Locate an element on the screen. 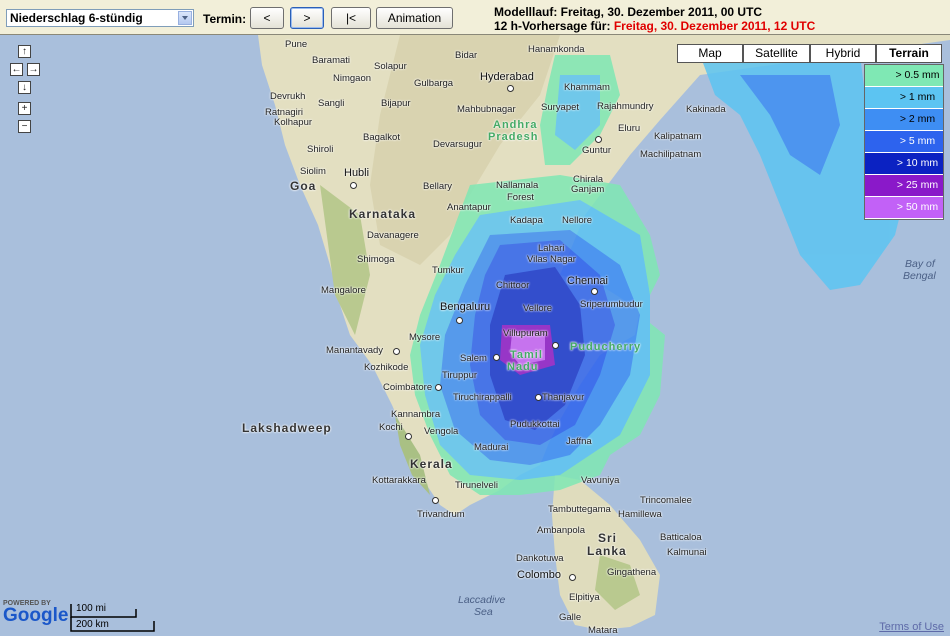  place-label: Bagalkot is located at coordinates (381, 137).